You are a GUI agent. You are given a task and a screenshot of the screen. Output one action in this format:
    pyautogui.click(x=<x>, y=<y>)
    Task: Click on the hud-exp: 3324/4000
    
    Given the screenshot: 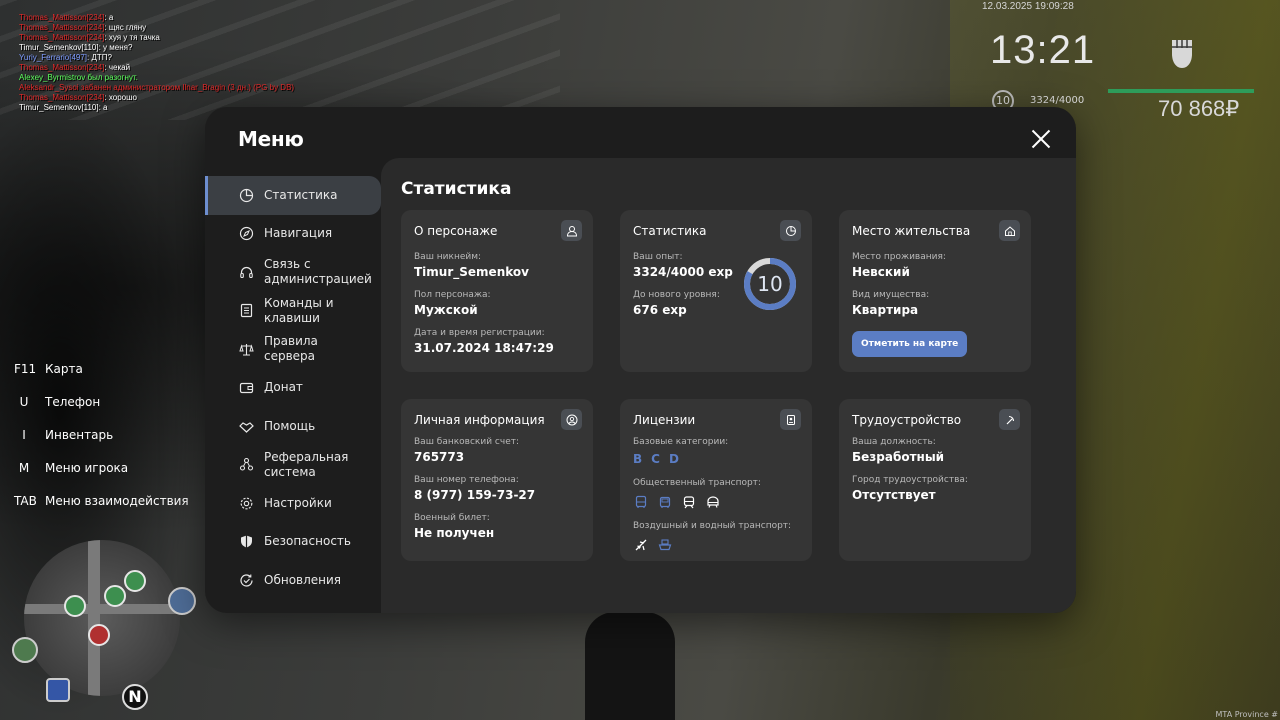 What is the action you would take?
    pyautogui.click(x=1057, y=100)
    